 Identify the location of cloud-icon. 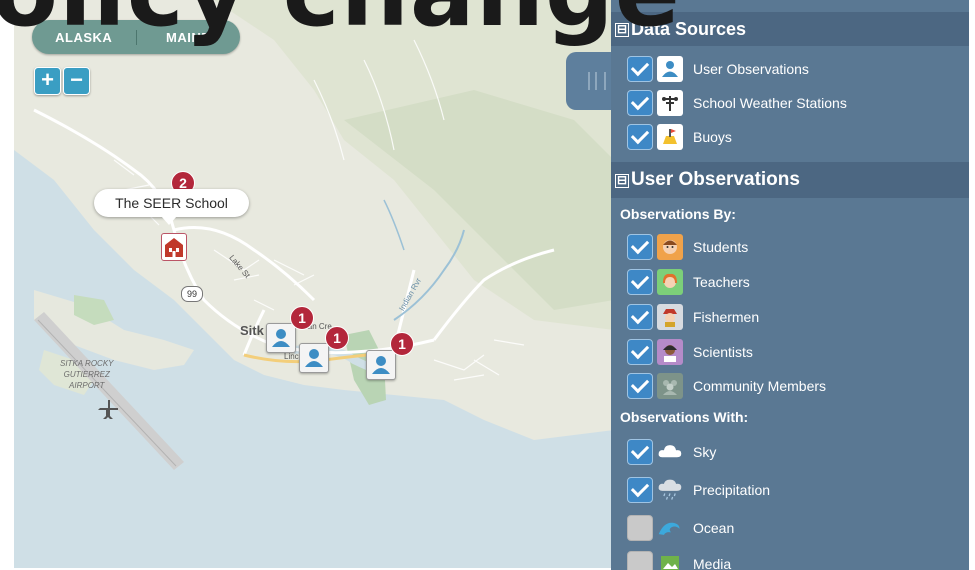
(670, 452).